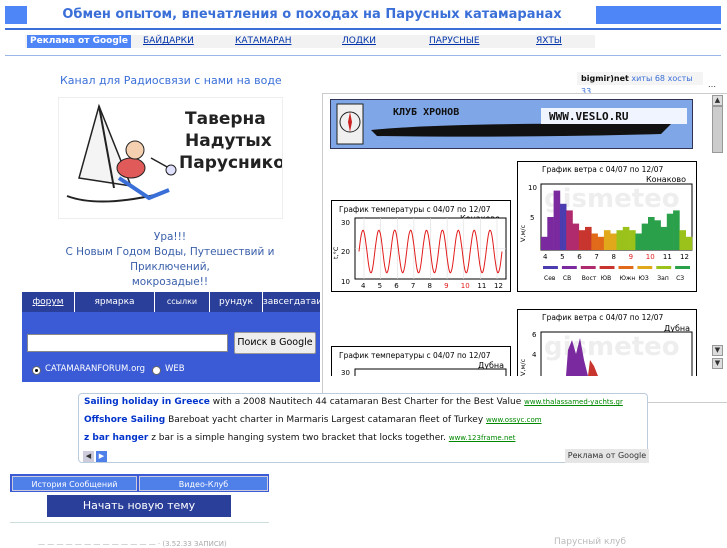 This screenshot has width=727, height=548. What do you see at coordinates (182, 302) in the screenshot?
I see `tab-links: ссылки` at bounding box center [182, 302].